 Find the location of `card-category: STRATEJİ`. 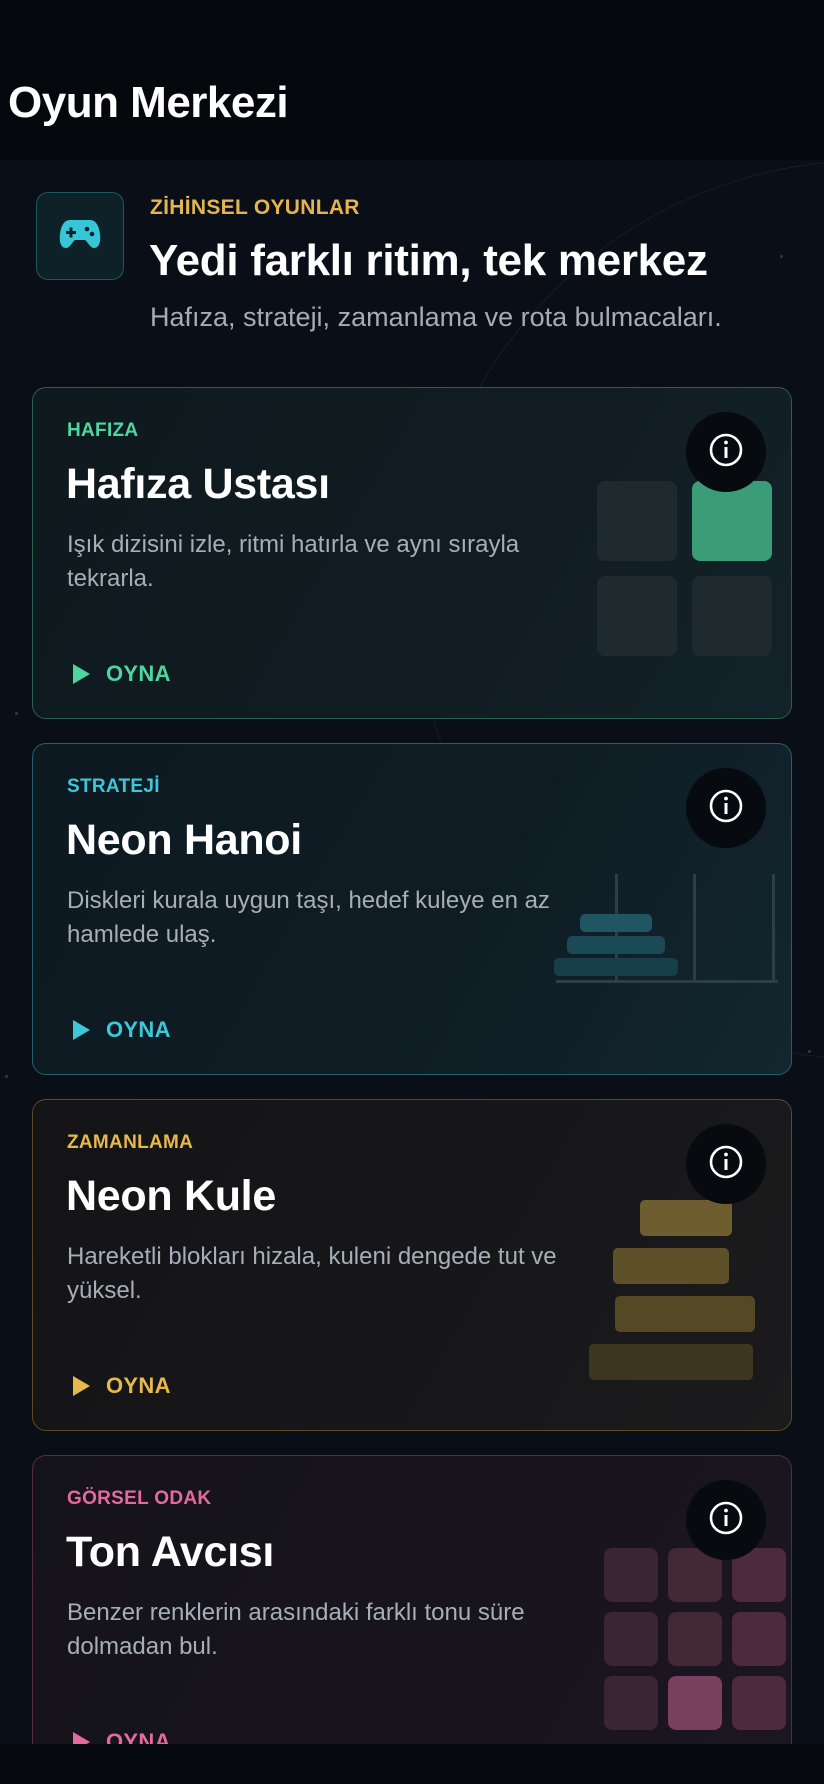

card-category: STRATEJİ is located at coordinates (113, 786).